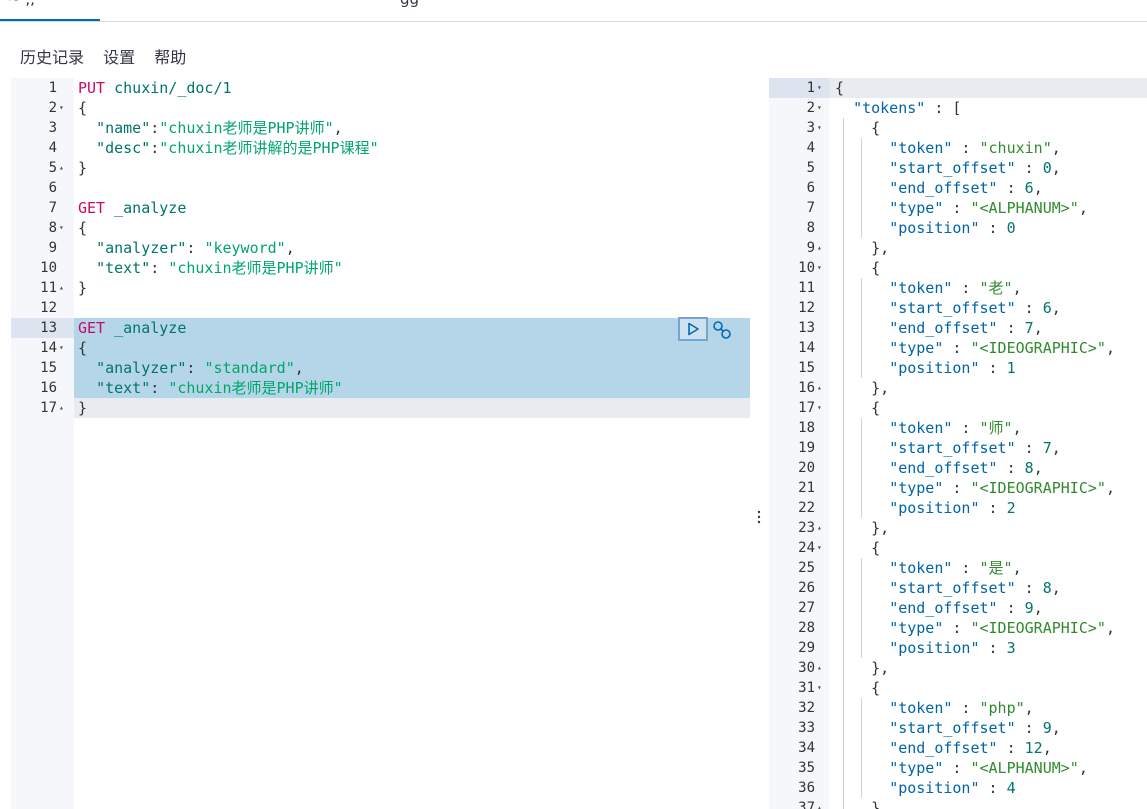  I want to click on line-number: 2, so click(810, 108).